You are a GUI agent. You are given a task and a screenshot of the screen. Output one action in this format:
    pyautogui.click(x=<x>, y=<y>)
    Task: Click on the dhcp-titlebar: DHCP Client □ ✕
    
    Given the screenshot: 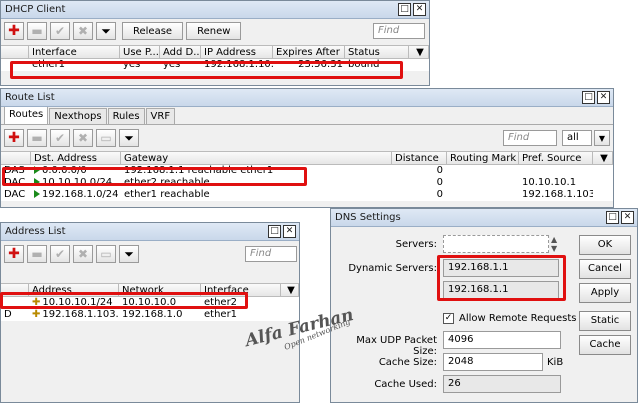 What is the action you would take?
    pyautogui.click(x=215, y=10)
    